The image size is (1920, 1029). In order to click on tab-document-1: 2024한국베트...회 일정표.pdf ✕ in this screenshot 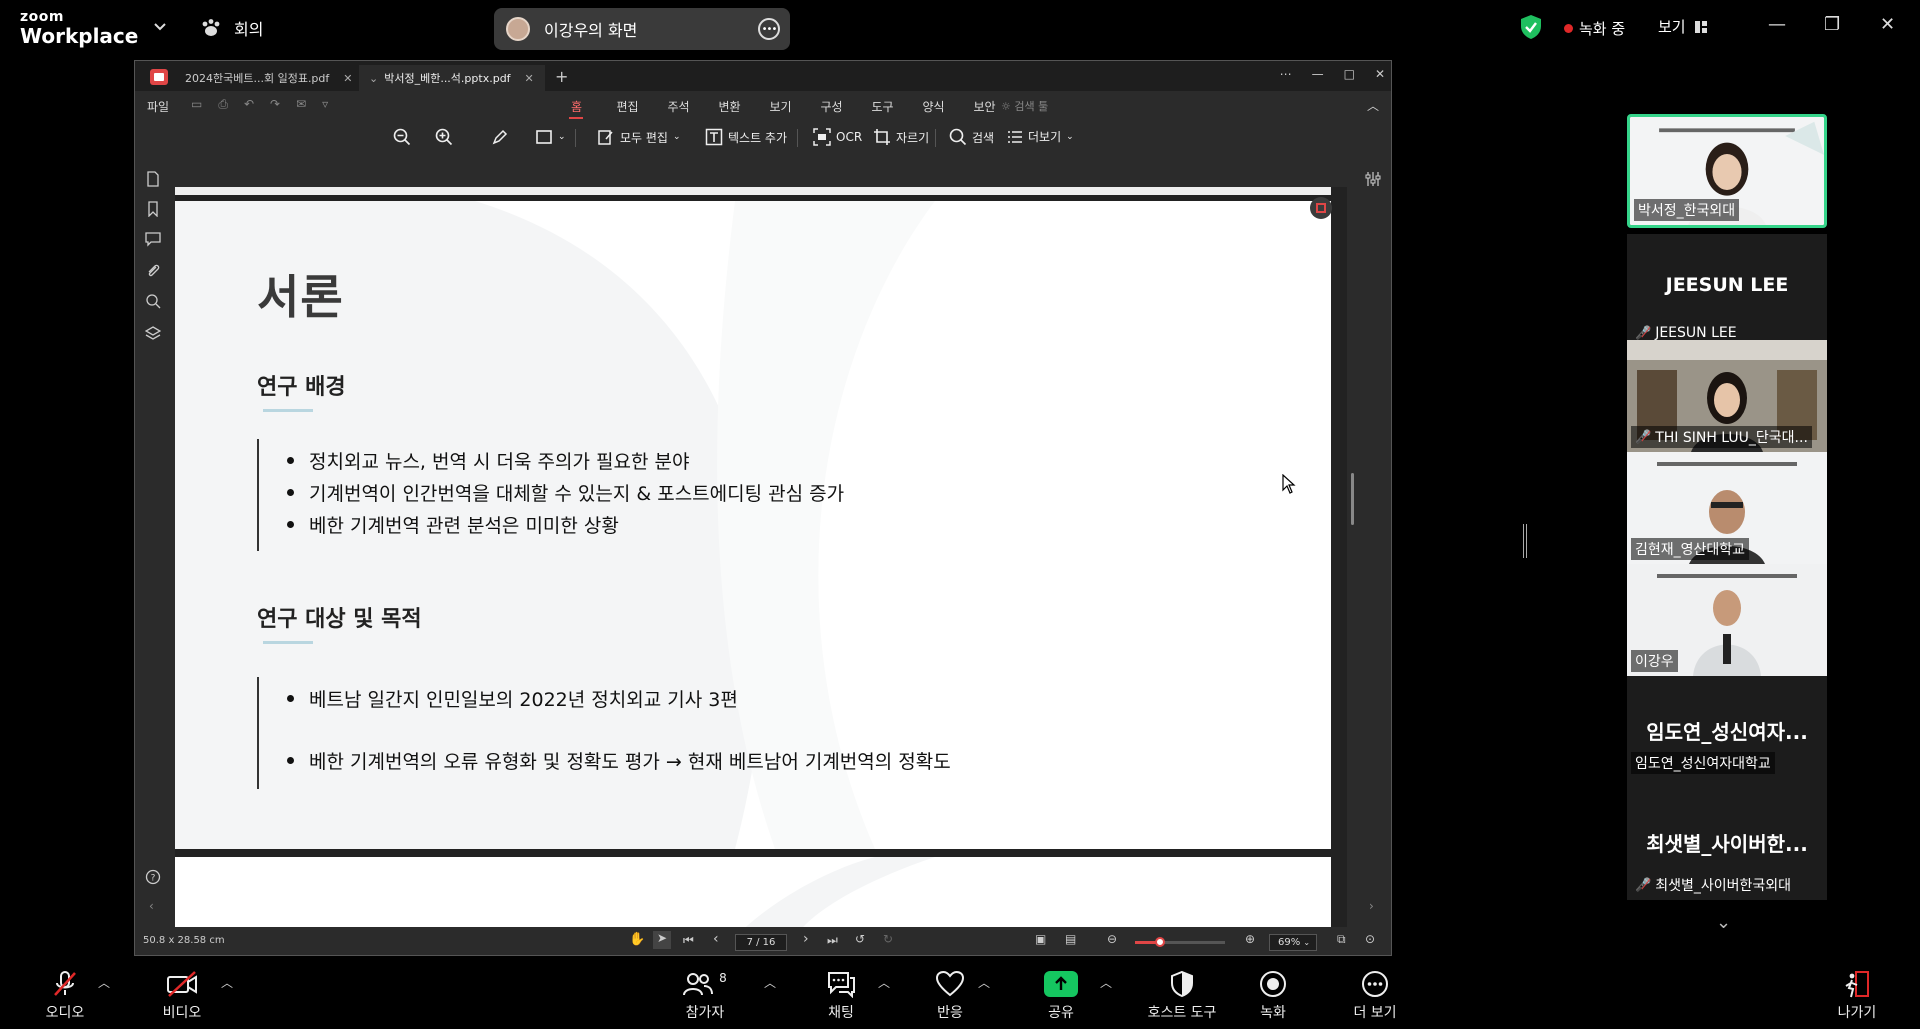, I will do `click(265, 78)`.